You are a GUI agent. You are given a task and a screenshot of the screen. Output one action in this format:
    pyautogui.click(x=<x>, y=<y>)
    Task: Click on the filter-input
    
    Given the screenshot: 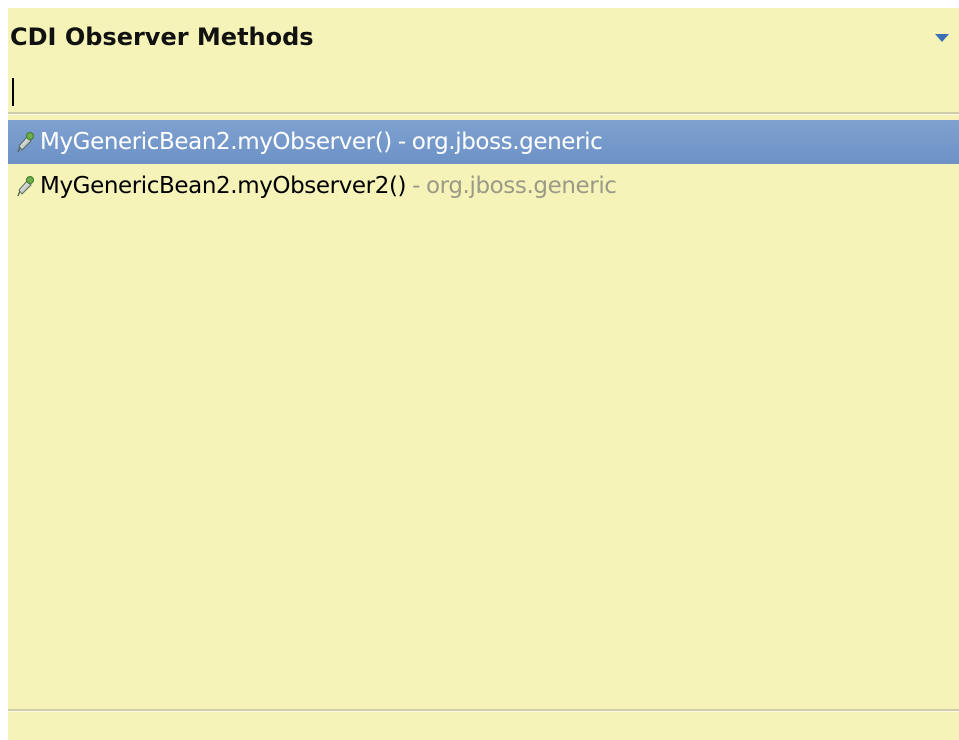 What is the action you would take?
    pyautogui.click(x=480, y=88)
    